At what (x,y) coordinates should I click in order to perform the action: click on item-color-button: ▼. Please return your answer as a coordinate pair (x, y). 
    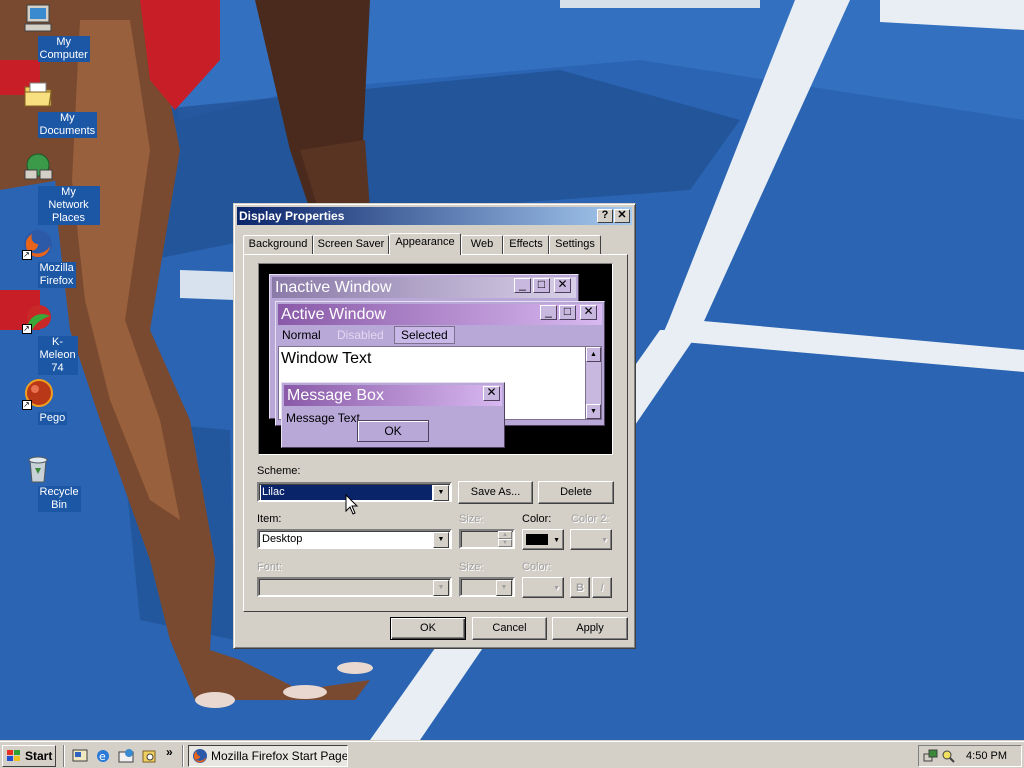
    Looking at the image, I should click on (543, 539).